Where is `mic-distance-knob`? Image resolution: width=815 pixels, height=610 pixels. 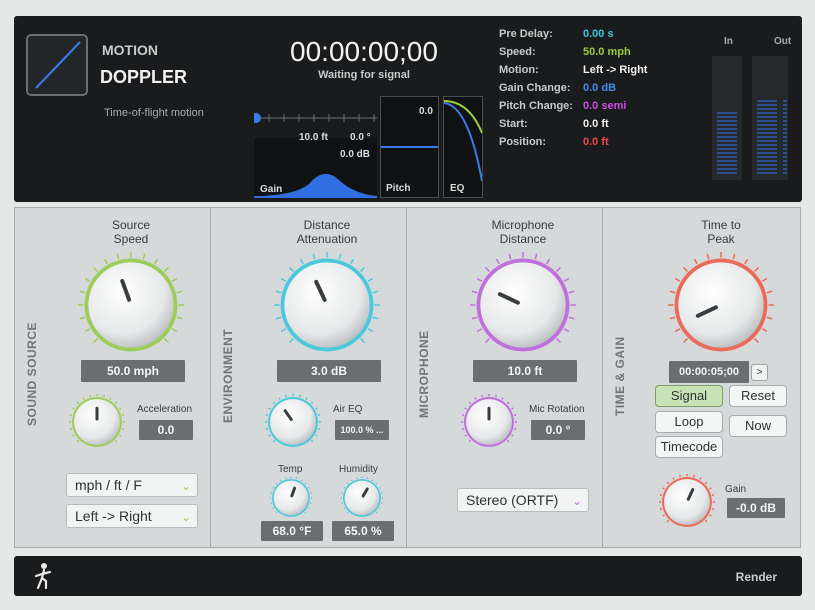
mic-distance-knob is located at coordinates (523, 307).